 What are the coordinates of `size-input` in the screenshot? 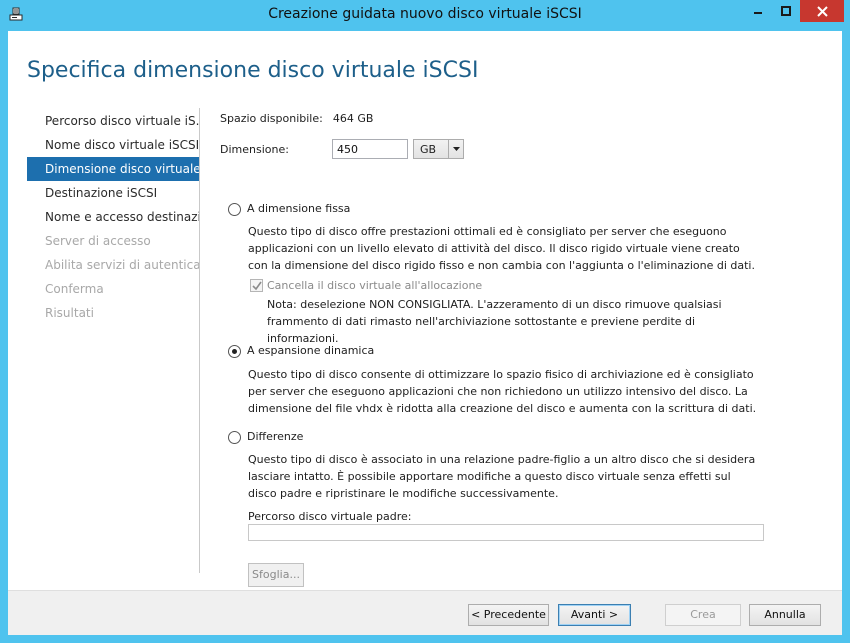 It's located at (370, 149).